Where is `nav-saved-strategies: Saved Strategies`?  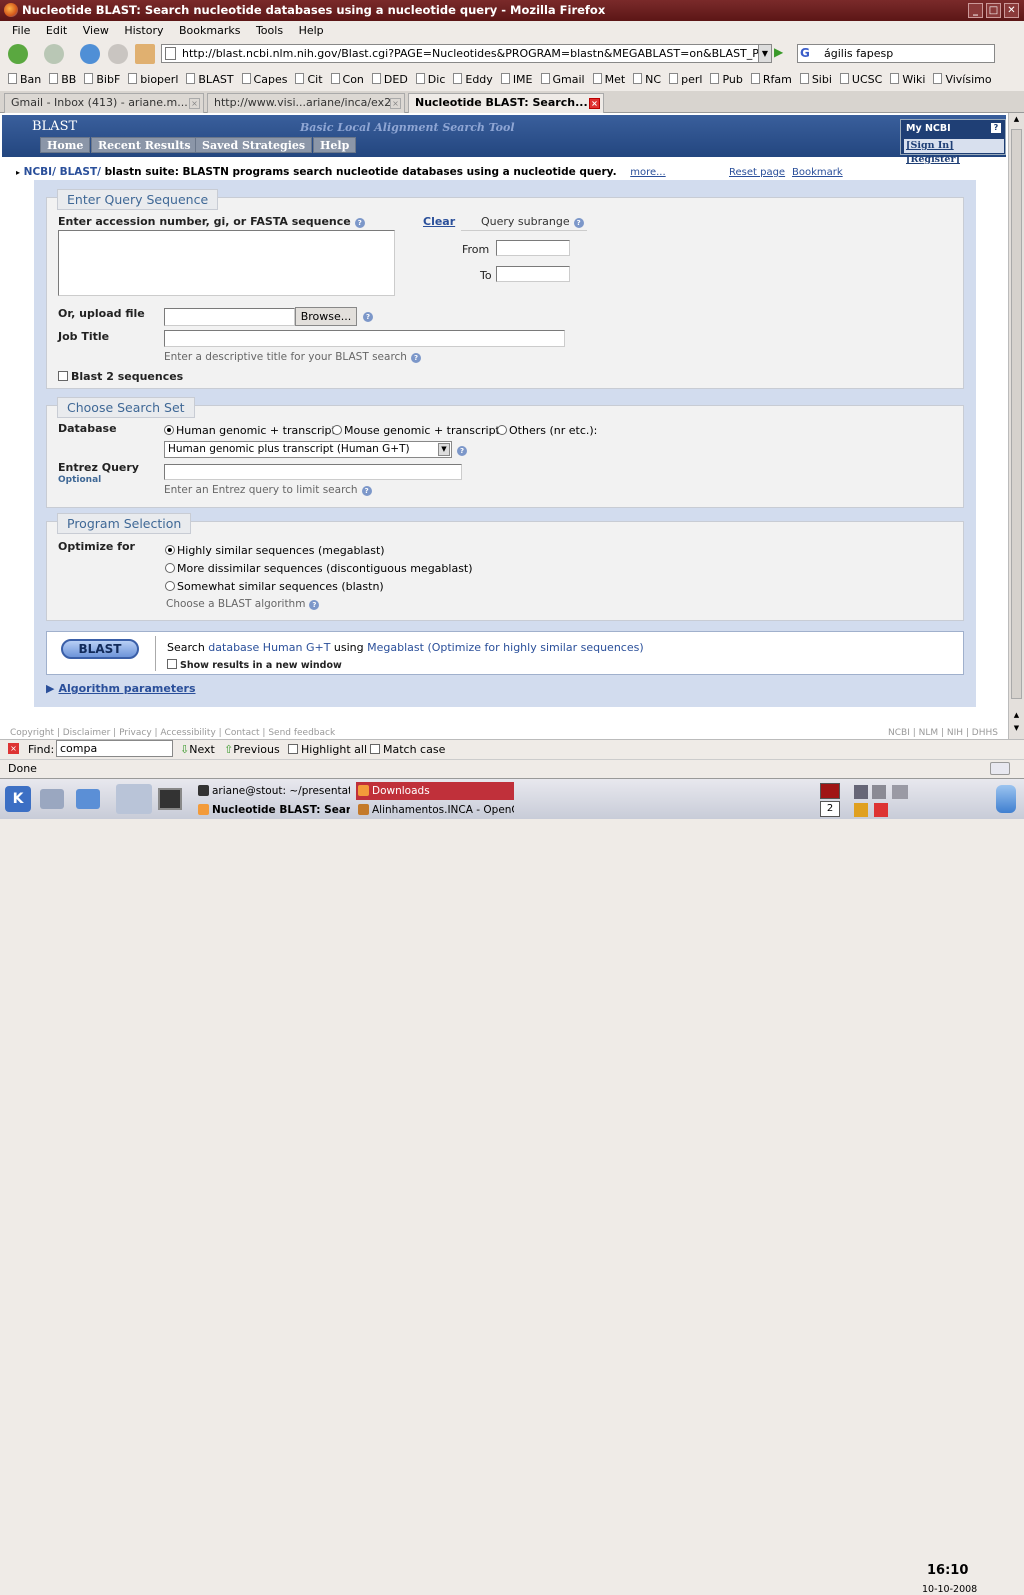
nav-saved-strategies: Saved Strategies is located at coordinates (254, 145).